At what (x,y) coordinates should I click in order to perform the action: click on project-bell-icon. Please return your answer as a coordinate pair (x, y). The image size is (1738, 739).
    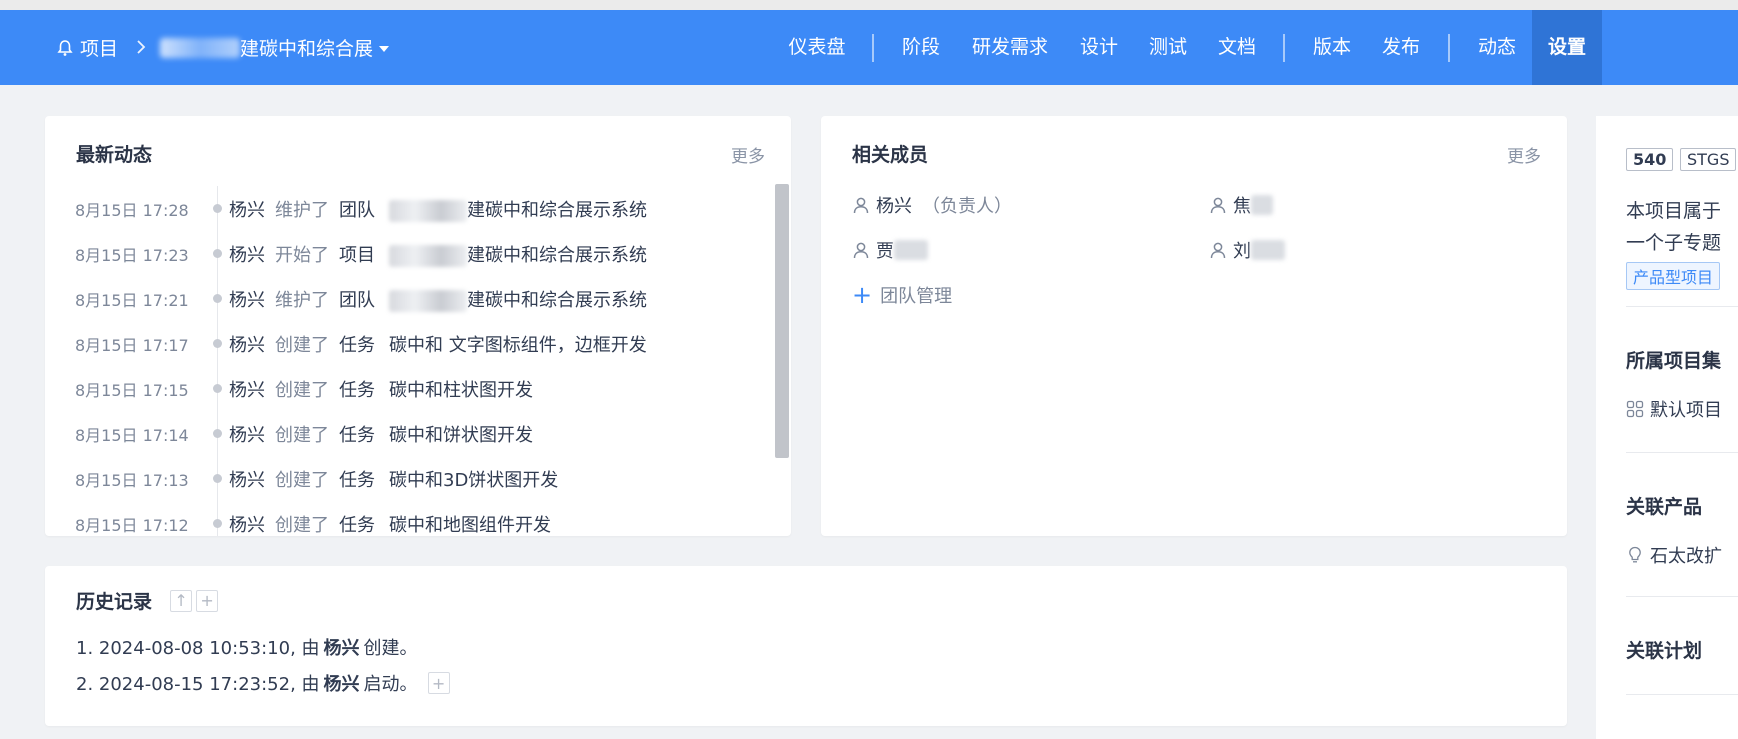
    Looking at the image, I should click on (65, 48).